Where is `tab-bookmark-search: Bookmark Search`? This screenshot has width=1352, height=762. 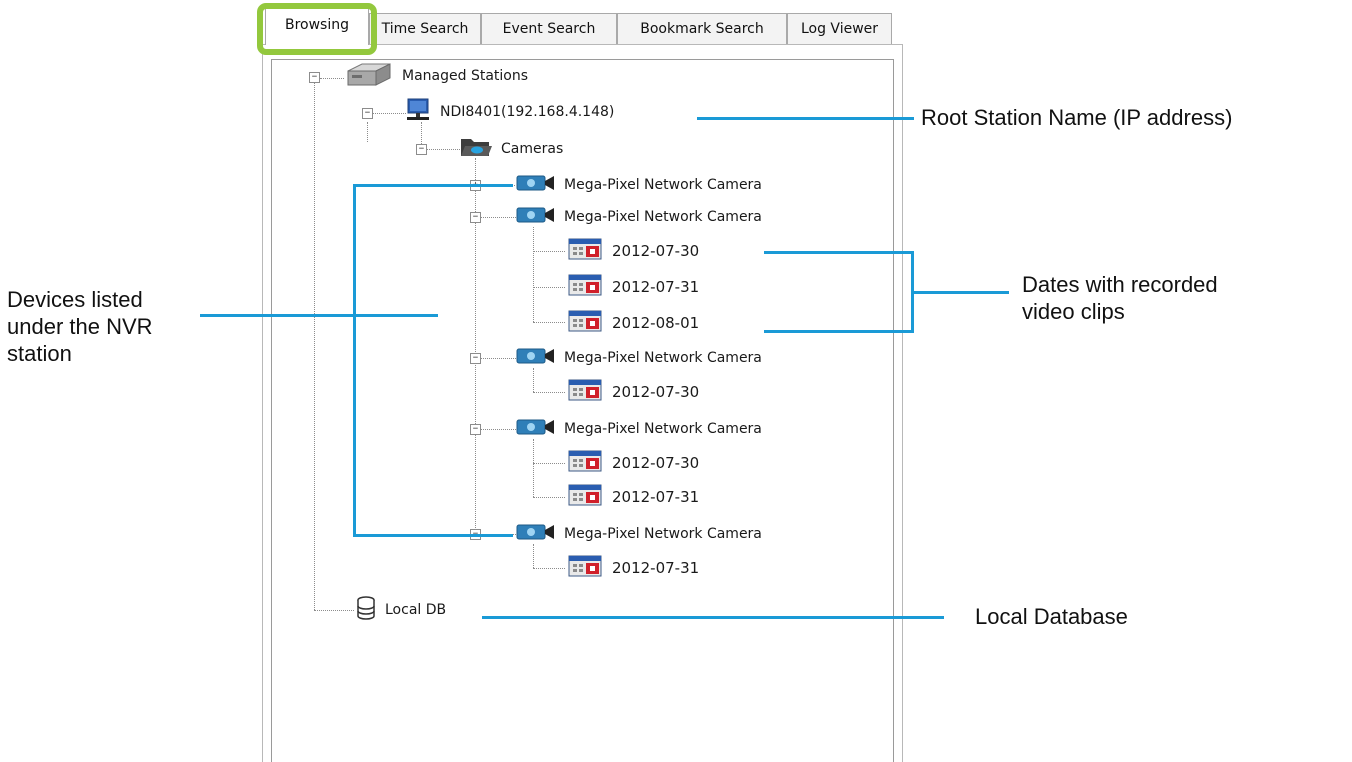
tab-bookmark-search: Bookmark Search is located at coordinates (702, 28).